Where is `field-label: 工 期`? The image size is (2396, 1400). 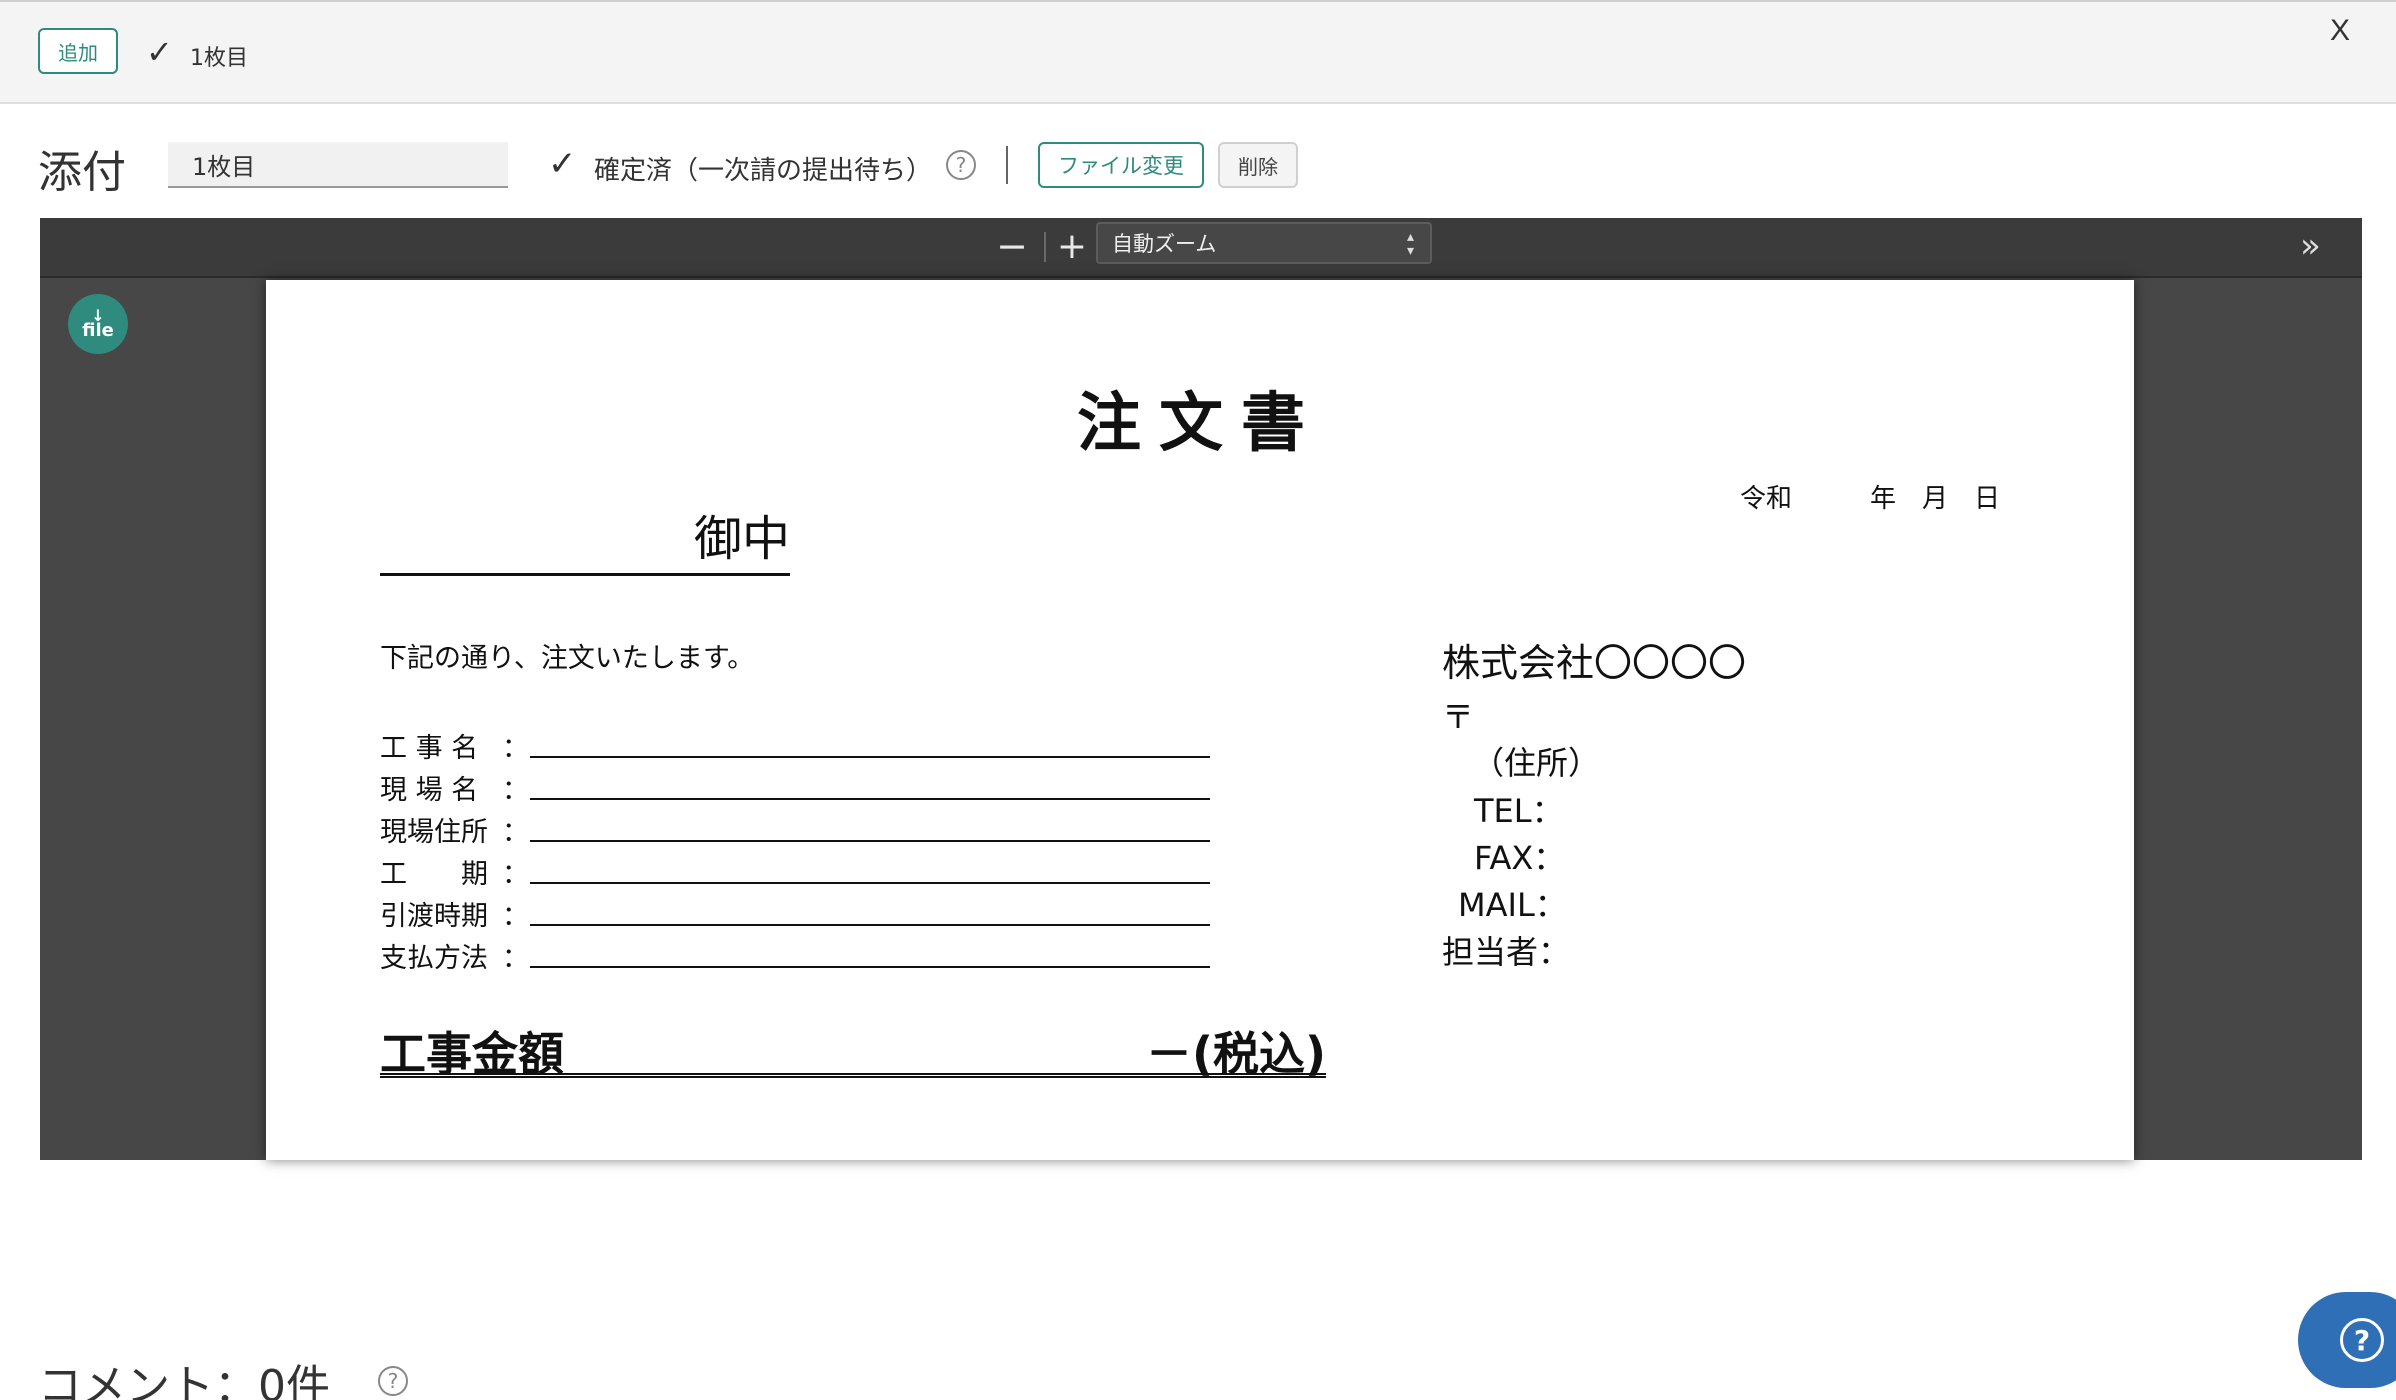
field-label: 工 期 is located at coordinates (434, 874).